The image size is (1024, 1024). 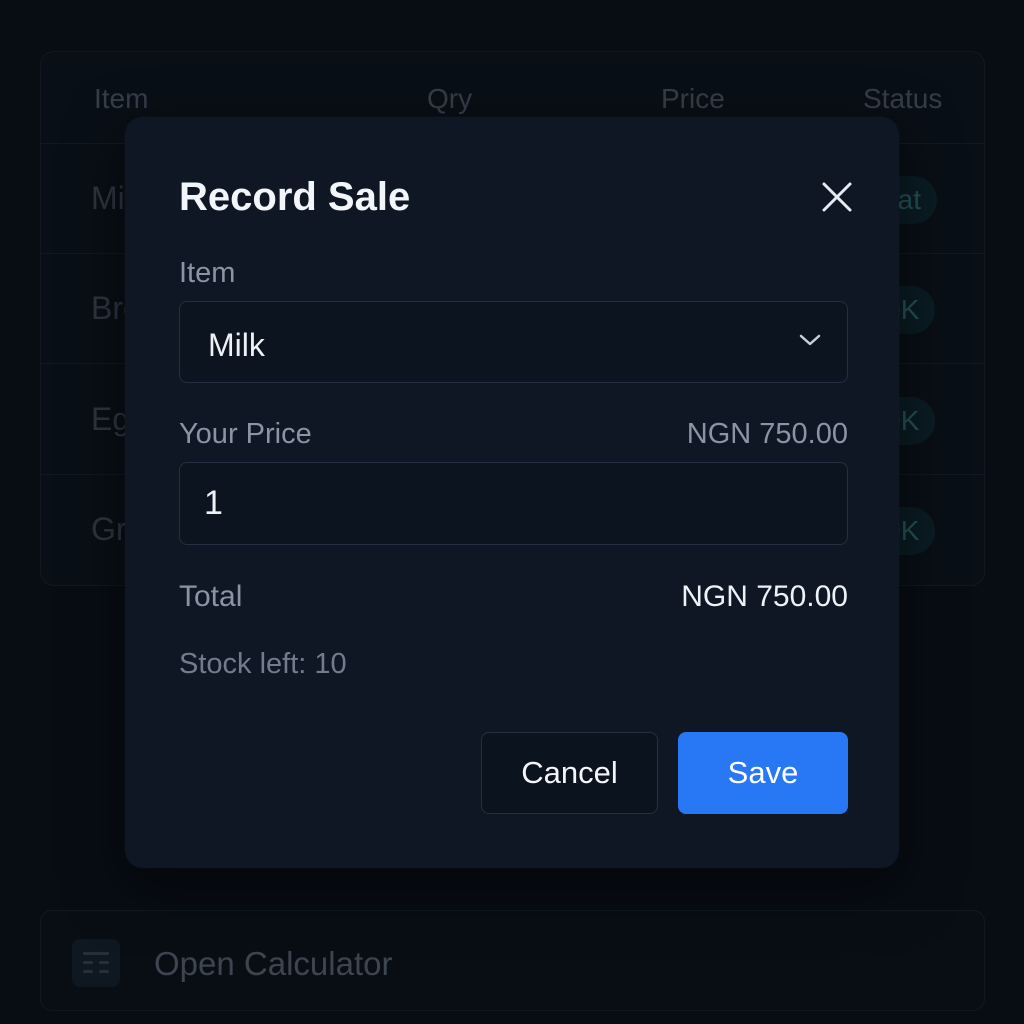 I want to click on close-button, so click(x=837, y=197).